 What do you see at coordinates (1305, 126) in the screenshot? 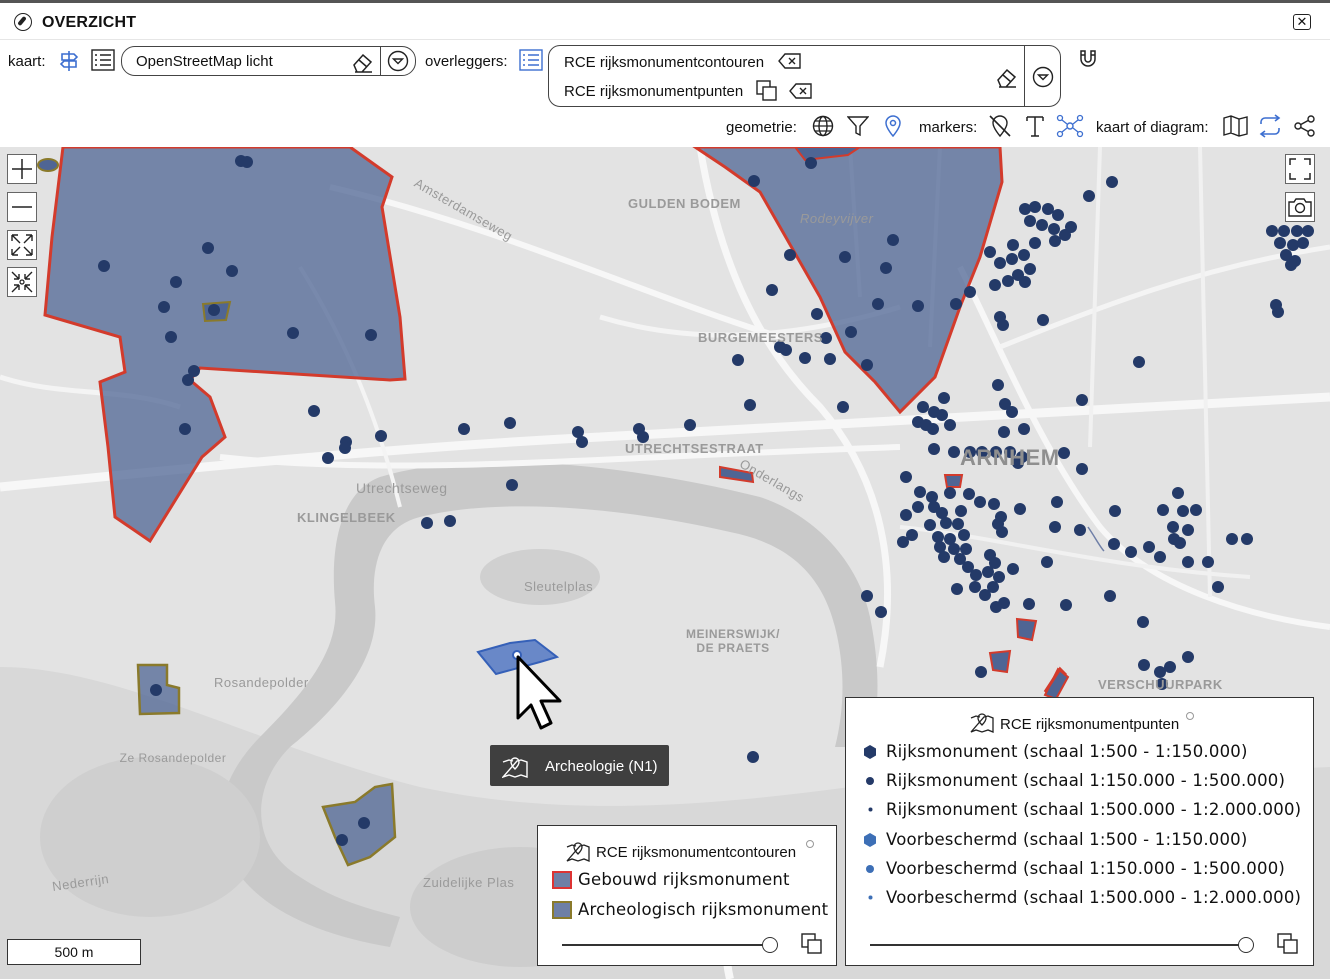
I see `share-icon` at bounding box center [1305, 126].